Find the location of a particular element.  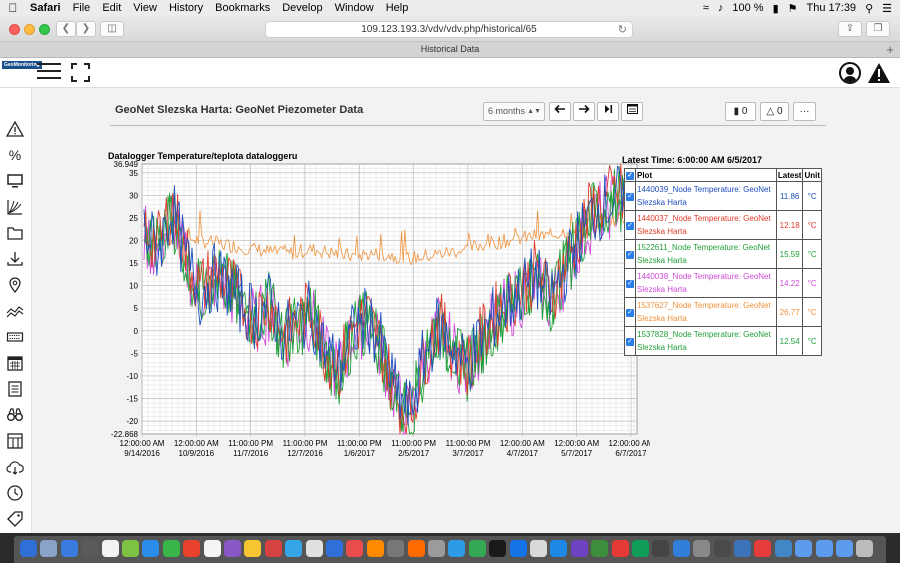

time-range-select: 6 months ▲▼ is located at coordinates (514, 111).